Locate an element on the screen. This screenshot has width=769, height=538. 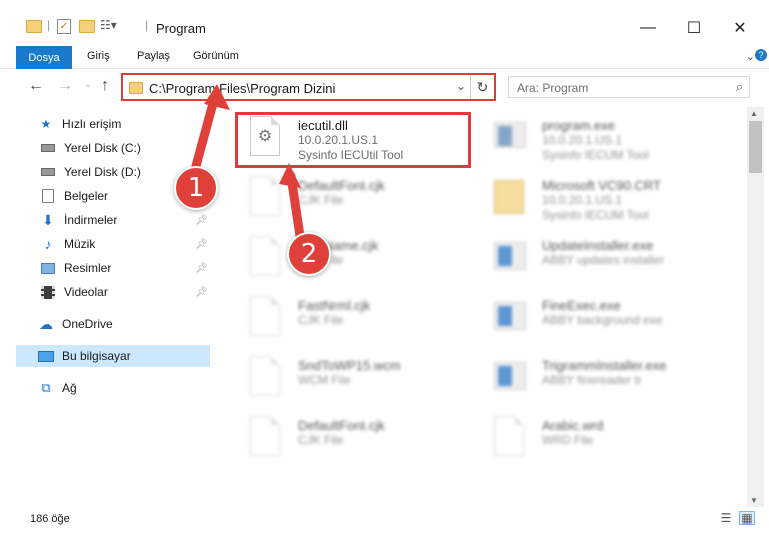
annotation-badge-2: 2 is located at coordinates (309, 254).